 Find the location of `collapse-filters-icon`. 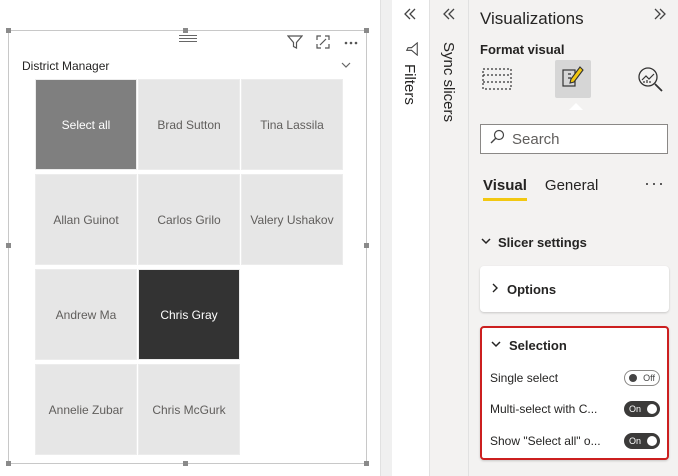

collapse-filters-icon is located at coordinates (410, 16).